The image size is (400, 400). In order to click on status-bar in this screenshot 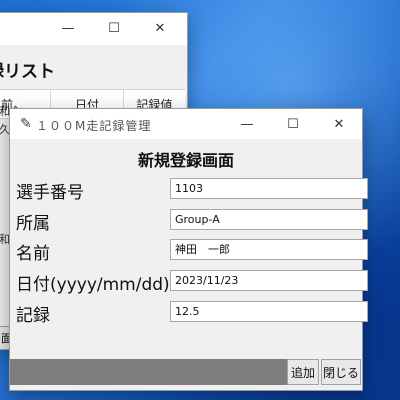, I will do `click(148, 372)`.